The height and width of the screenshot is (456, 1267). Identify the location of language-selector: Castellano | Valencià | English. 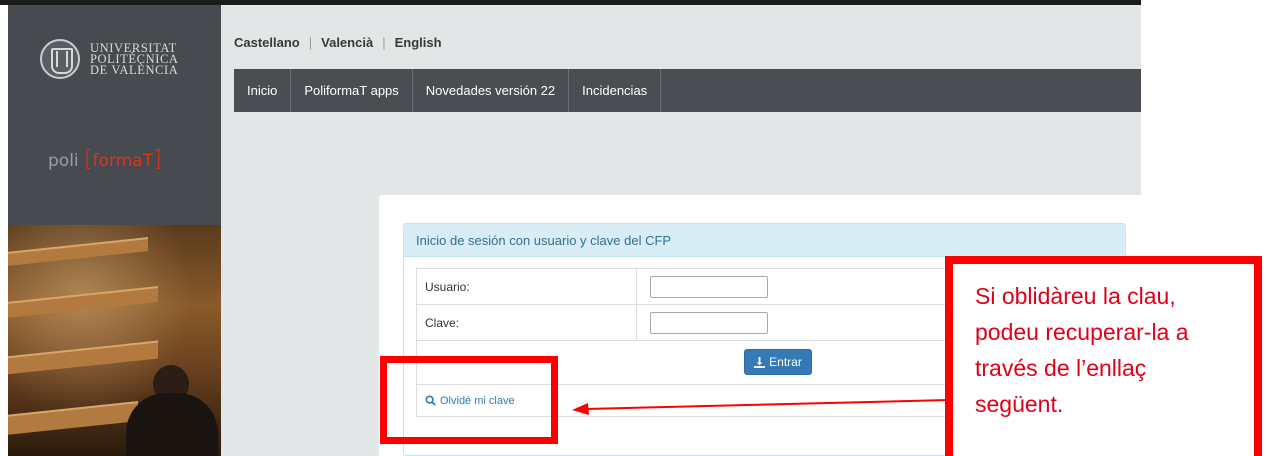
(338, 42).